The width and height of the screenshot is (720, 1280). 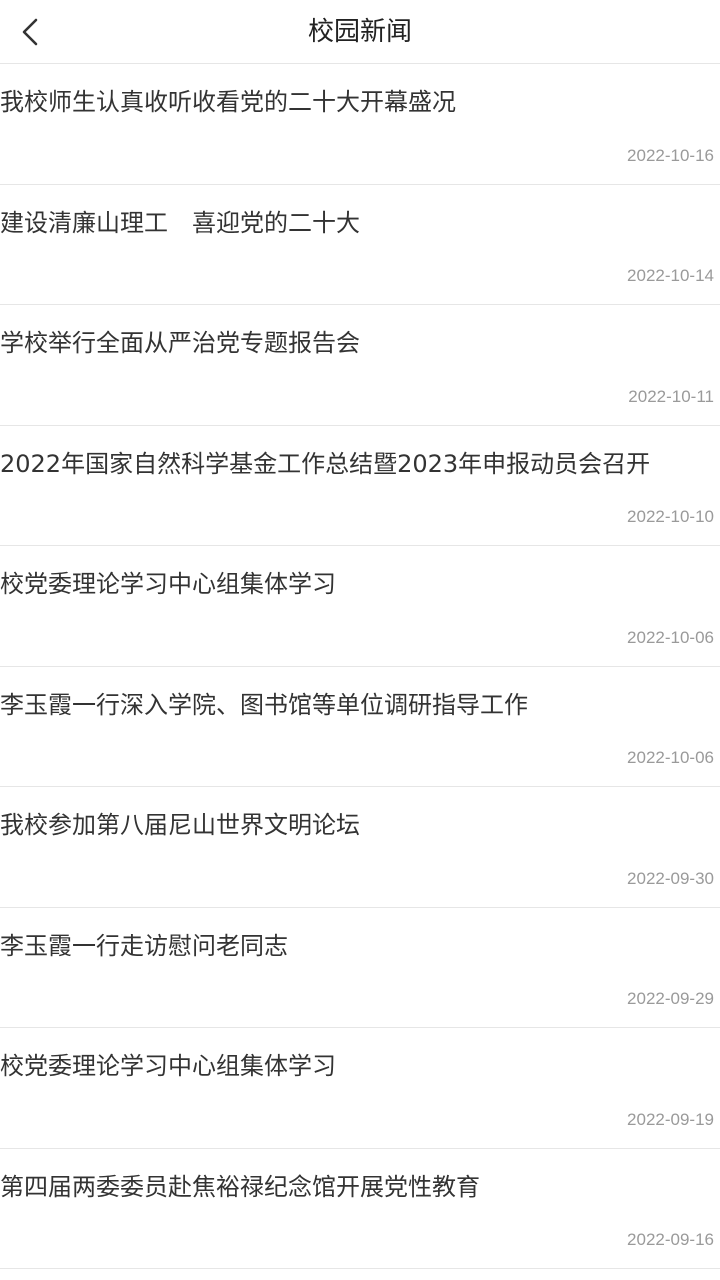 I want to click on news-item: 李玉霞一行深入学院、图书馆等单位调研指导工作 2022-10-06, so click(x=360, y=726).